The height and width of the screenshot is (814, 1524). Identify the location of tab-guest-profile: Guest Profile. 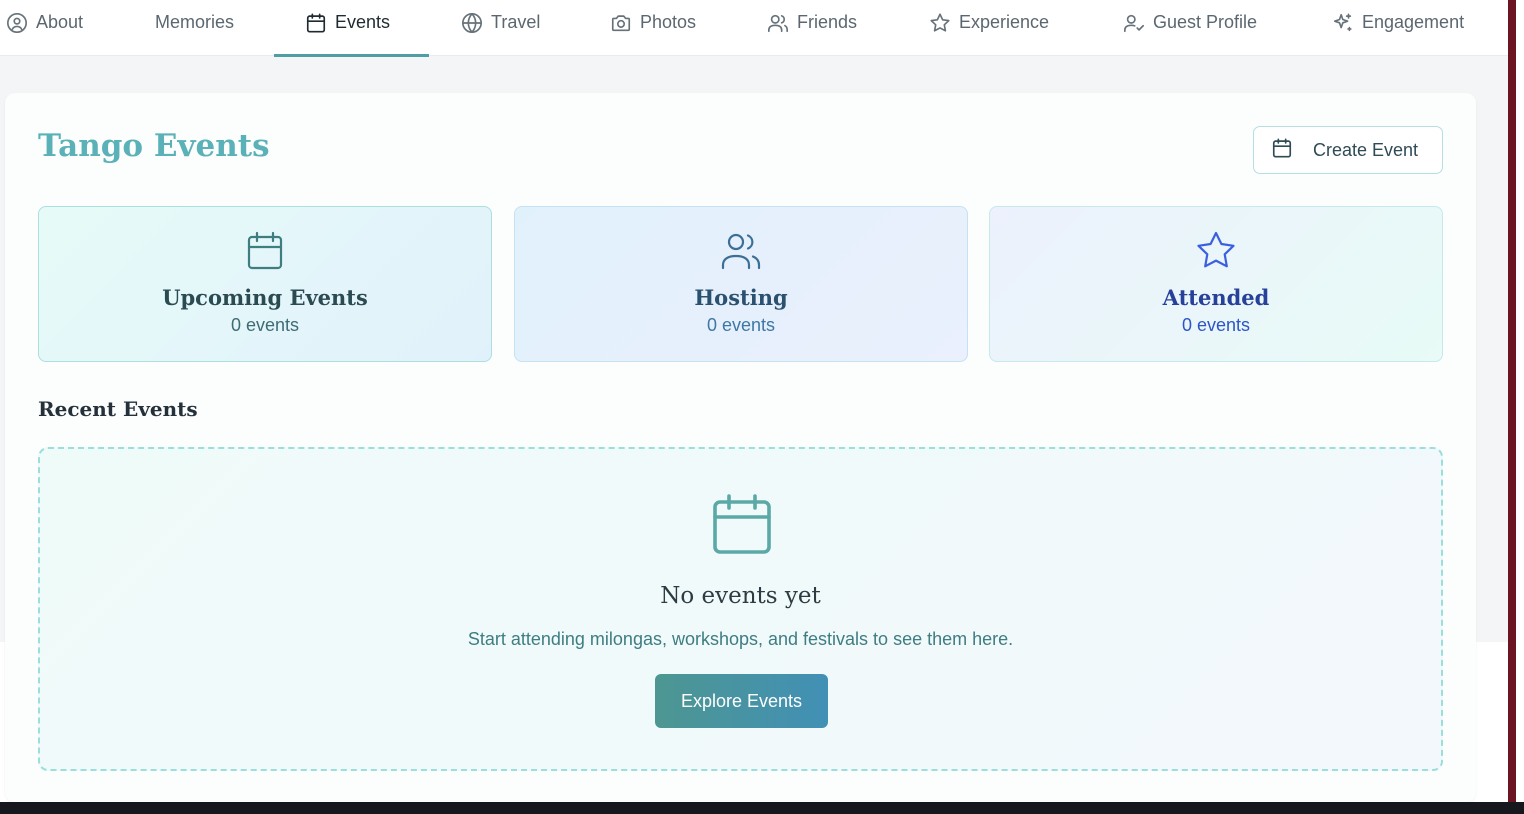
(1190, 34).